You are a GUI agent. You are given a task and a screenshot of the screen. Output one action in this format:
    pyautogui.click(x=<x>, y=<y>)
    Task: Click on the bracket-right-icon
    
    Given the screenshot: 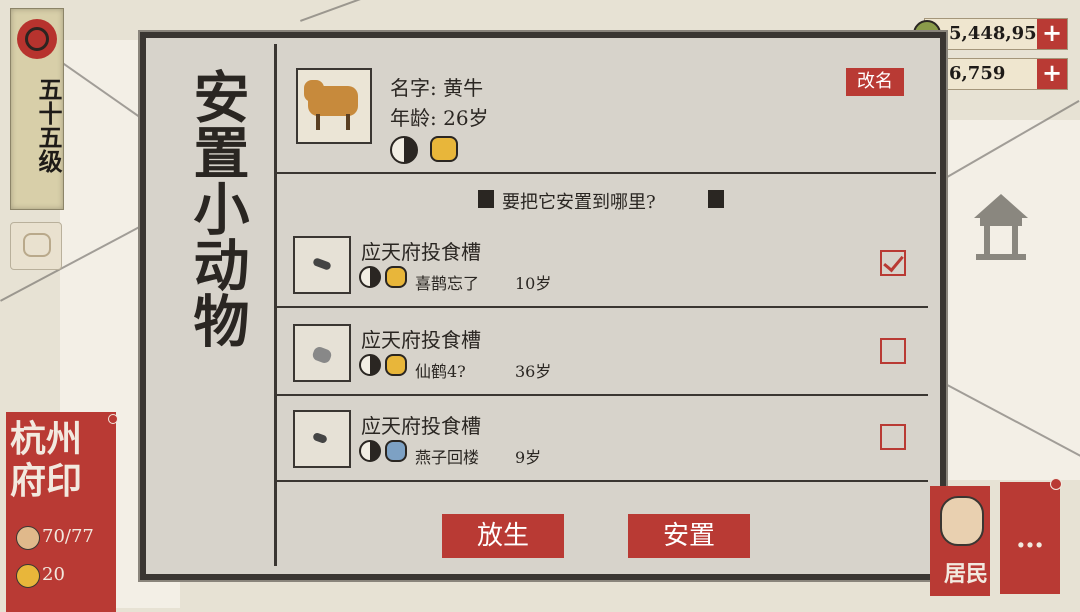 What is the action you would take?
    pyautogui.click(x=716, y=199)
    